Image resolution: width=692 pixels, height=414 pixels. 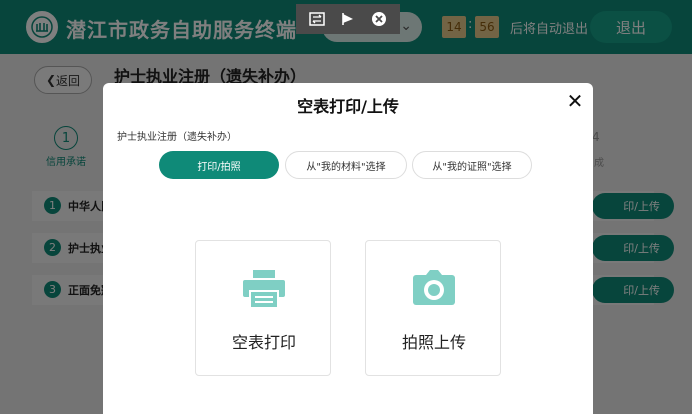 I want to click on tab-print-photo: 打印/拍照, so click(x=219, y=165).